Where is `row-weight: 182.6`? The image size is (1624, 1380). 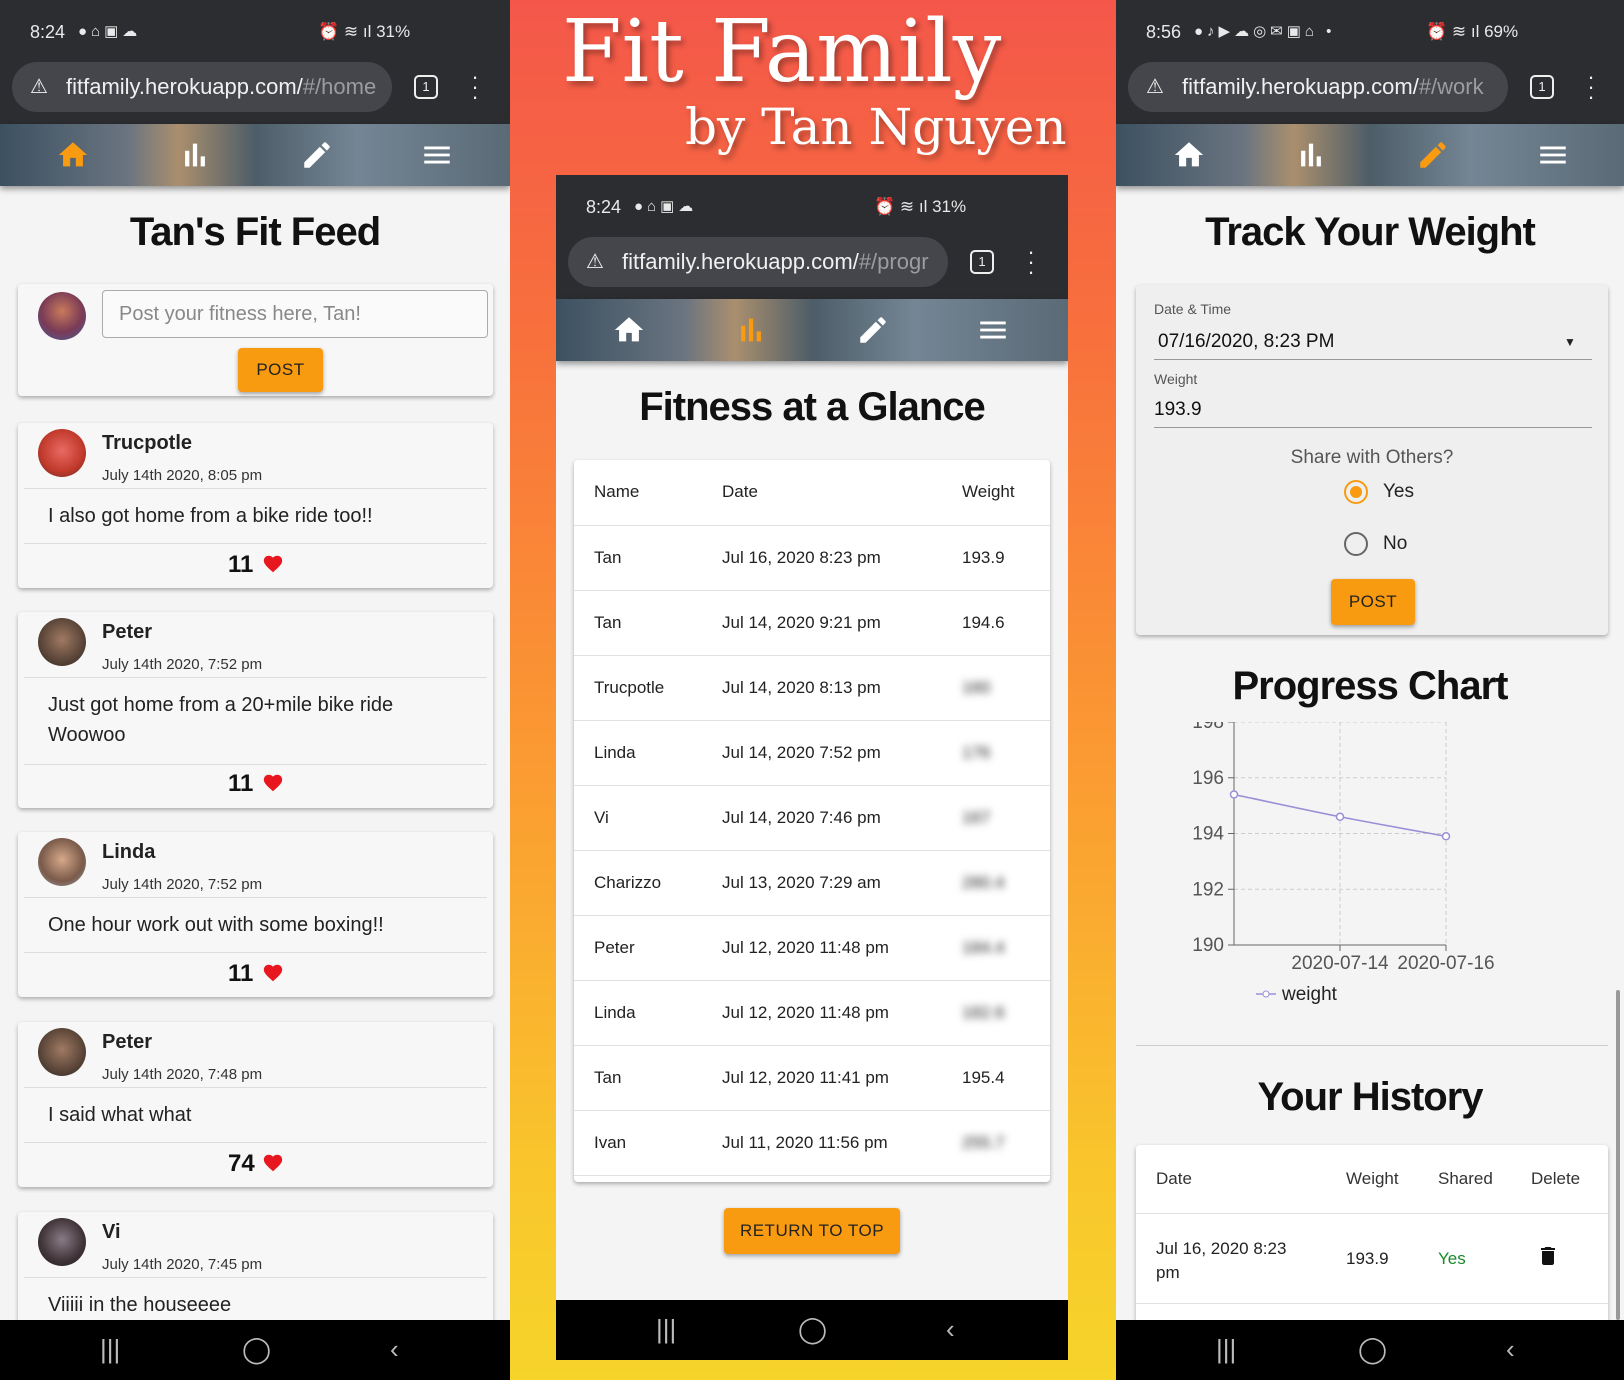
row-weight: 182.6 is located at coordinates (996, 1013).